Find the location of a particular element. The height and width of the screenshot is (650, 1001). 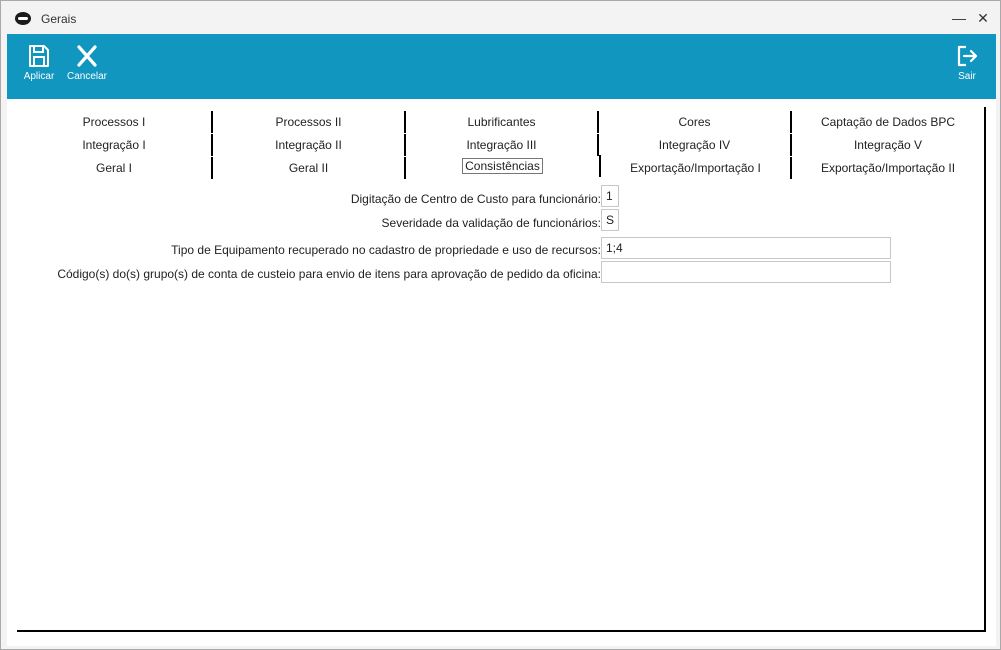

tab-geral-ii: Geral II is located at coordinates (309, 168).